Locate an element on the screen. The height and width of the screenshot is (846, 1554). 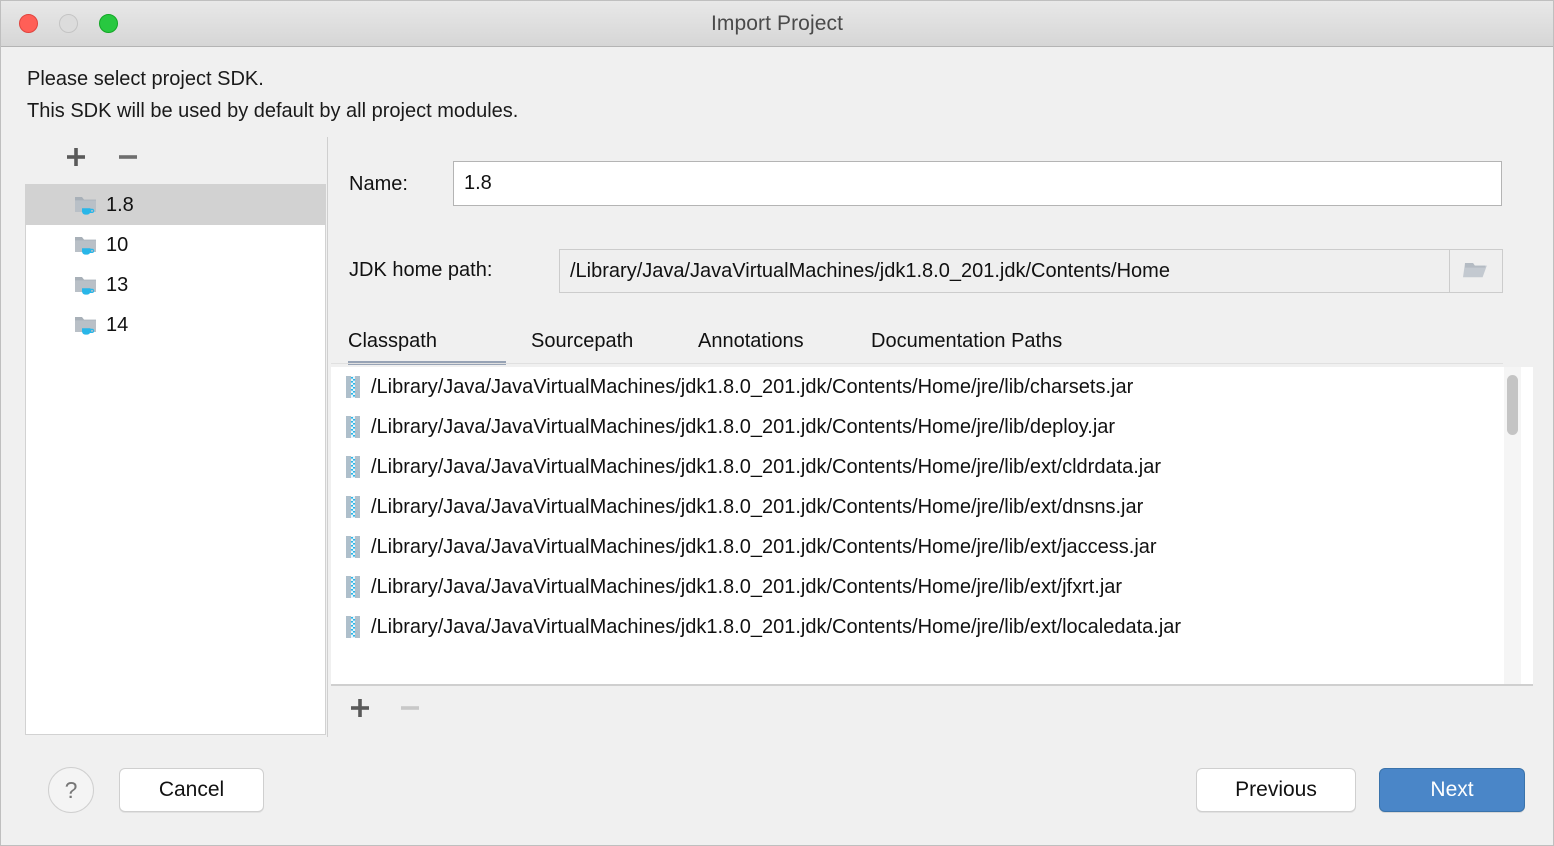
folder-icon is located at coordinates (1475, 270).